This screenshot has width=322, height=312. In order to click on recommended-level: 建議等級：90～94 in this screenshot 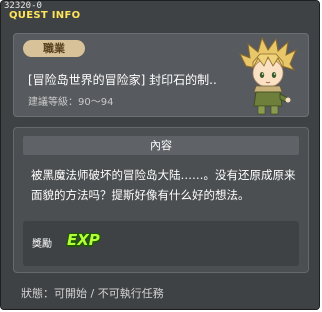, I will do `click(71, 102)`.